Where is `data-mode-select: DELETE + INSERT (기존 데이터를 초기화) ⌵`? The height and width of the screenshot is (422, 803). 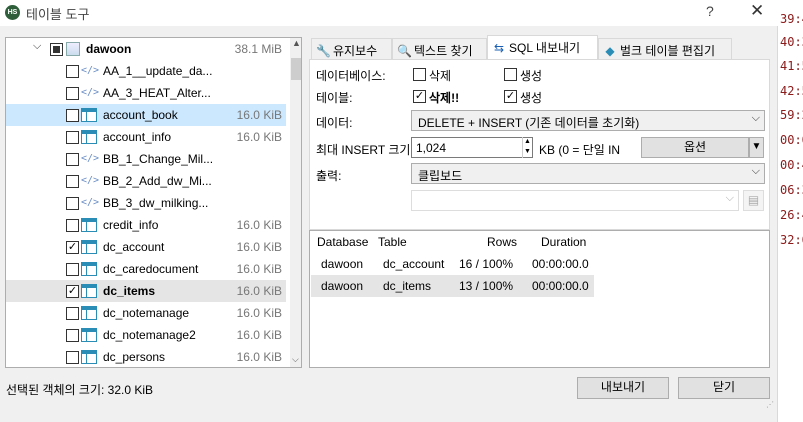 data-mode-select: DELETE + INSERT (기존 데이터를 초기화) ⌵ is located at coordinates (588, 120).